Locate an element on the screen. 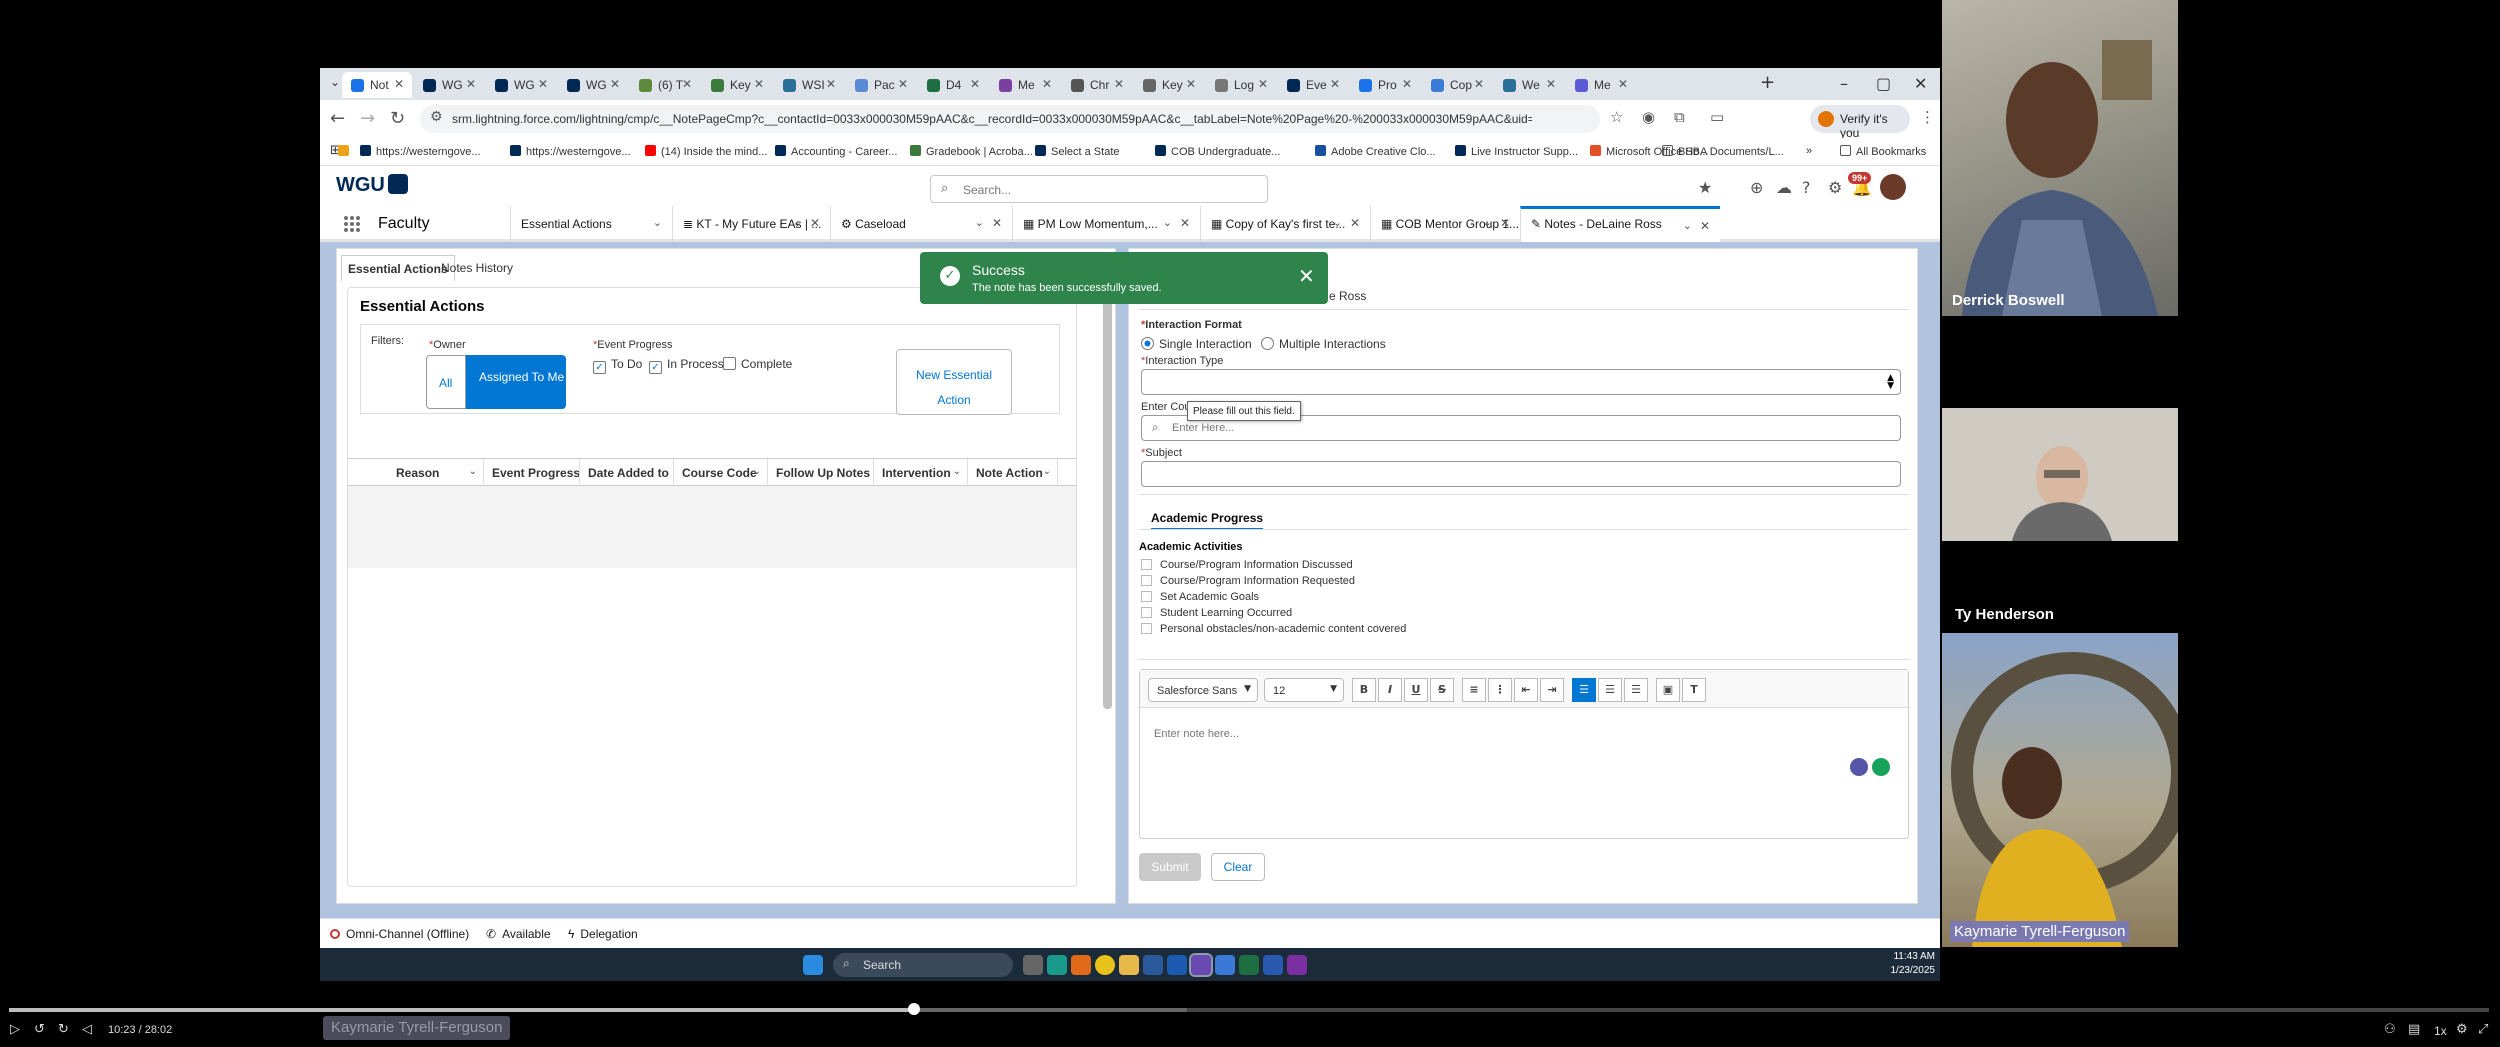 This screenshot has height=1047, width=2500. scrollbar is located at coordinates (1107, 499).